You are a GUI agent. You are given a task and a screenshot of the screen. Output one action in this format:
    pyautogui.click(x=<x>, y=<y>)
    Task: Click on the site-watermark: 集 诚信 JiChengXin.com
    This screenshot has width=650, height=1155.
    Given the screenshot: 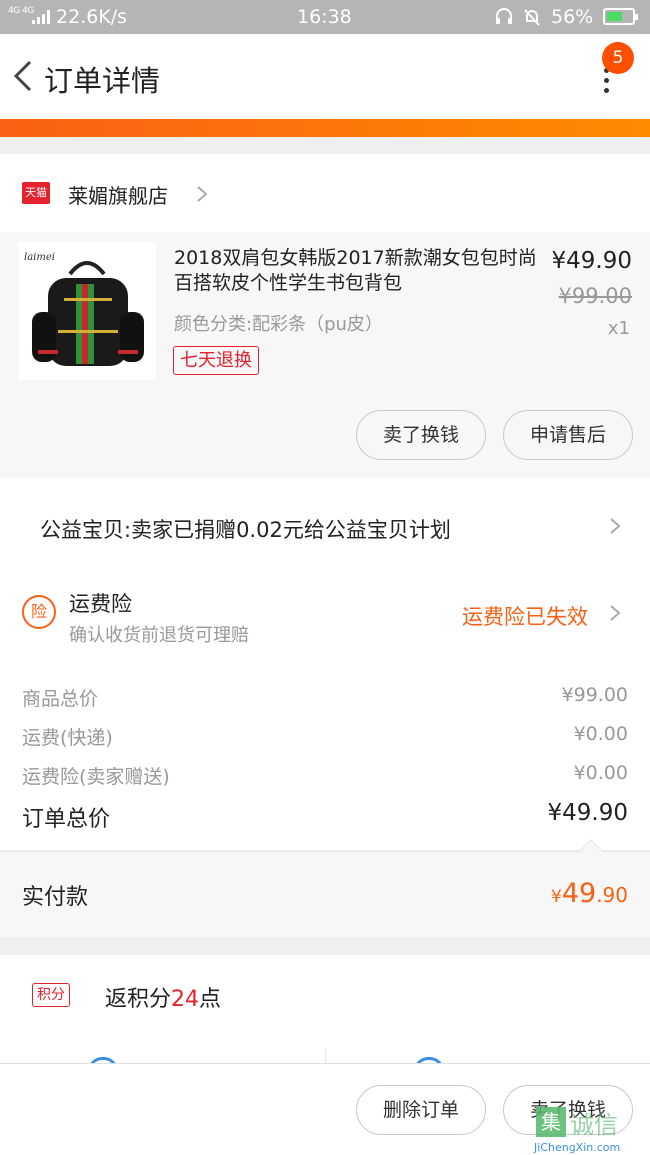 What is the action you would take?
    pyautogui.click(x=591, y=1129)
    